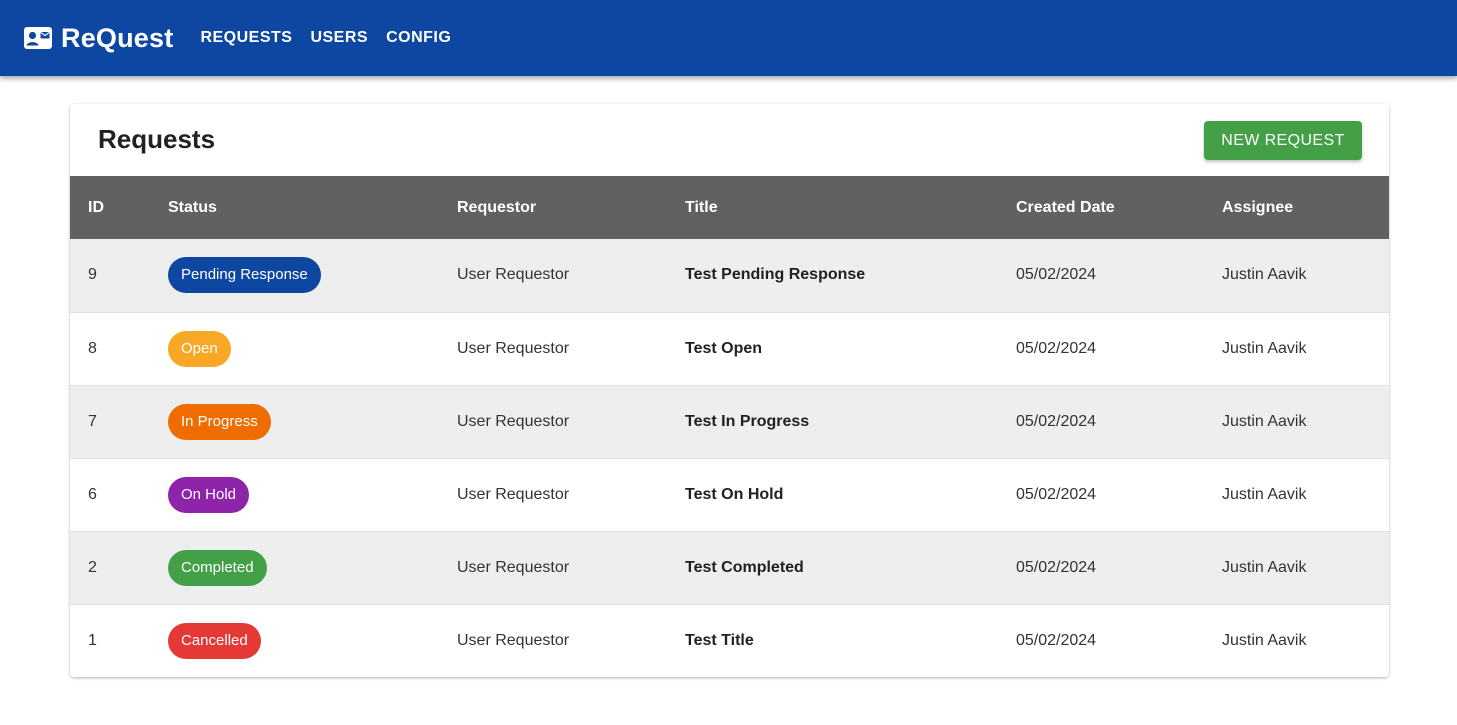 The width and height of the screenshot is (1457, 725). What do you see at coordinates (217, 567) in the screenshot?
I see `status-badge: Completed` at bounding box center [217, 567].